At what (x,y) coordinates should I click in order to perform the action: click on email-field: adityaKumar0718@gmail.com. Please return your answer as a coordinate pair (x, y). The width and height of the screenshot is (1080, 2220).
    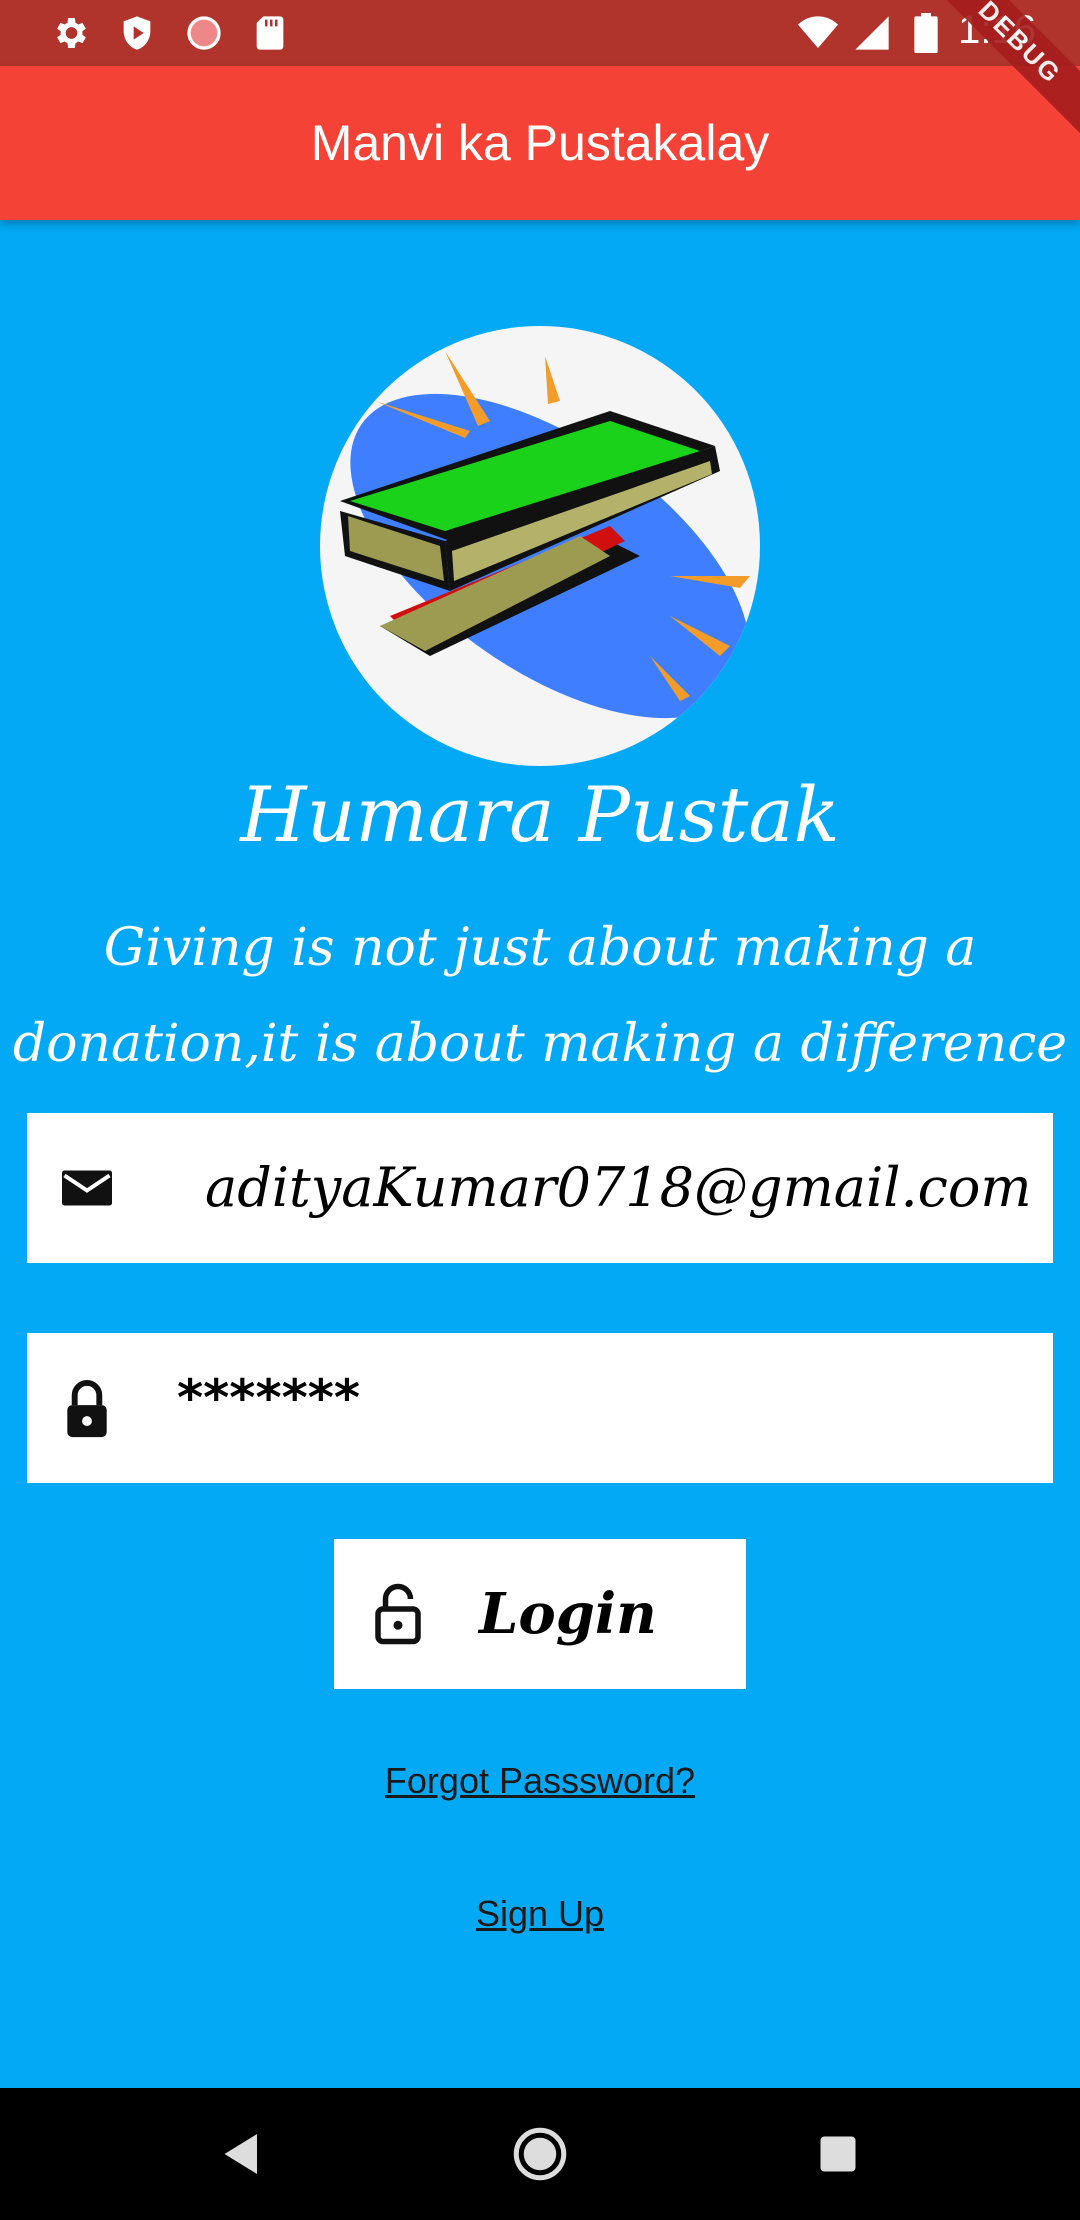
    Looking at the image, I should click on (540, 1188).